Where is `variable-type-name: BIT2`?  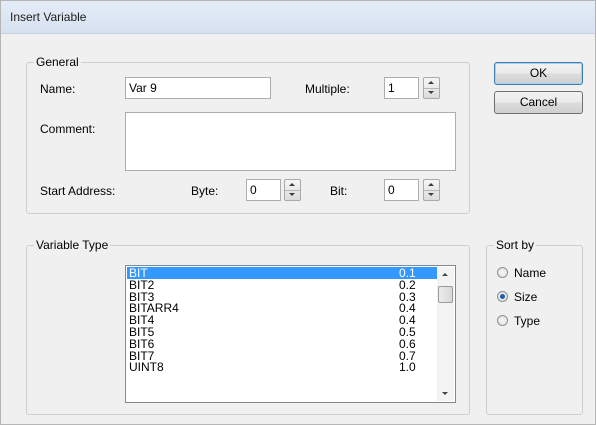
variable-type-name: BIT2 is located at coordinates (142, 284).